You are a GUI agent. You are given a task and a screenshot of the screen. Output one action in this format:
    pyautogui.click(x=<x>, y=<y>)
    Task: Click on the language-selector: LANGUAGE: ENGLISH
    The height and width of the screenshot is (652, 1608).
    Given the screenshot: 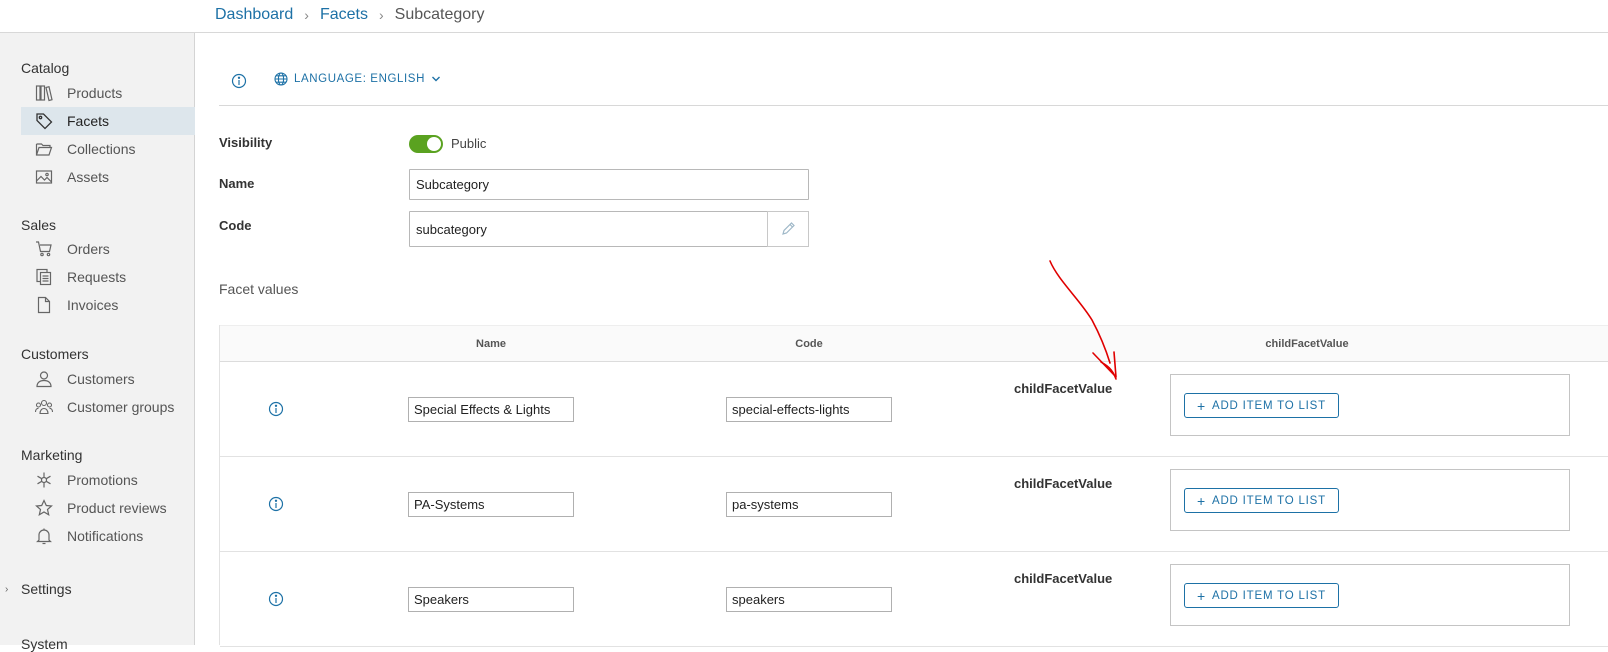 What is the action you would take?
    pyautogui.click(x=357, y=79)
    